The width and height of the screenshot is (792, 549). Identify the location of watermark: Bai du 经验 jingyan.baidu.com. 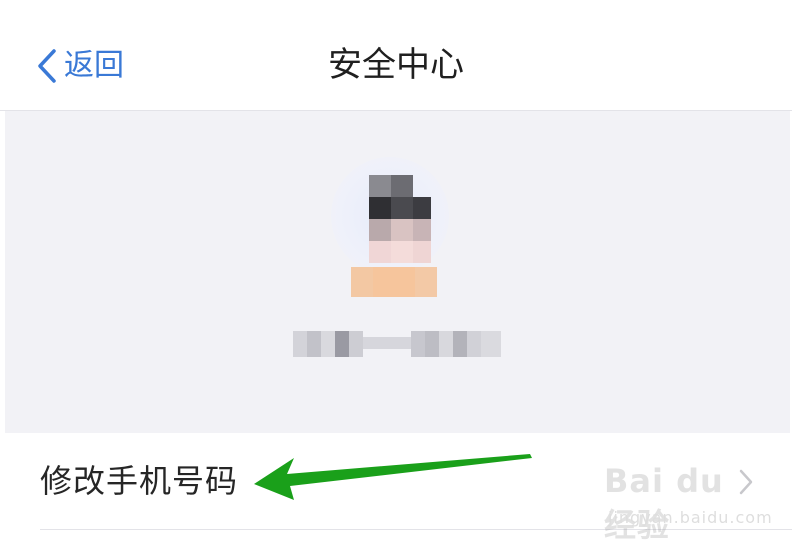
(688, 503).